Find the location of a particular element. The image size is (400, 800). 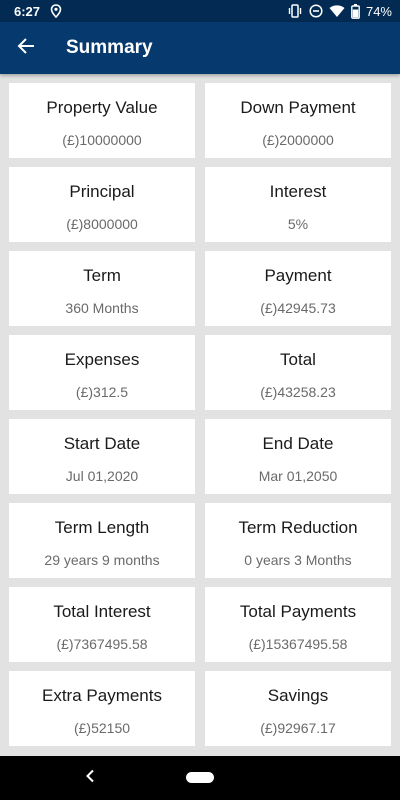

summary-card: Interest 5% is located at coordinates (298, 204).